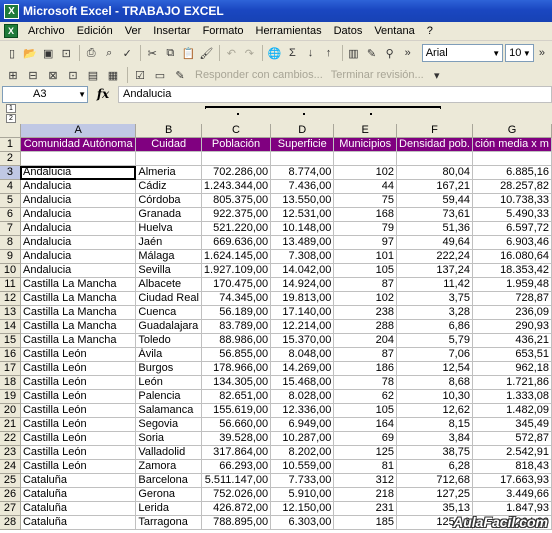 Image resolution: width=552 pixels, height=533 pixels. I want to click on cell-a1: Comunidad Autónoma, so click(78, 145).